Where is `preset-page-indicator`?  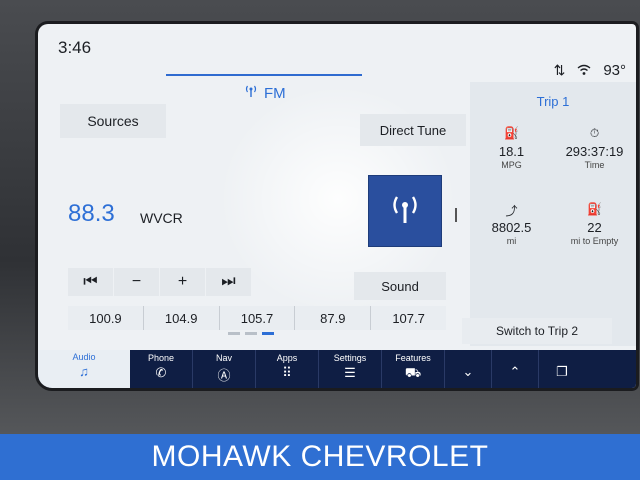
preset-page-indicator is located at coordinates (251, 333).